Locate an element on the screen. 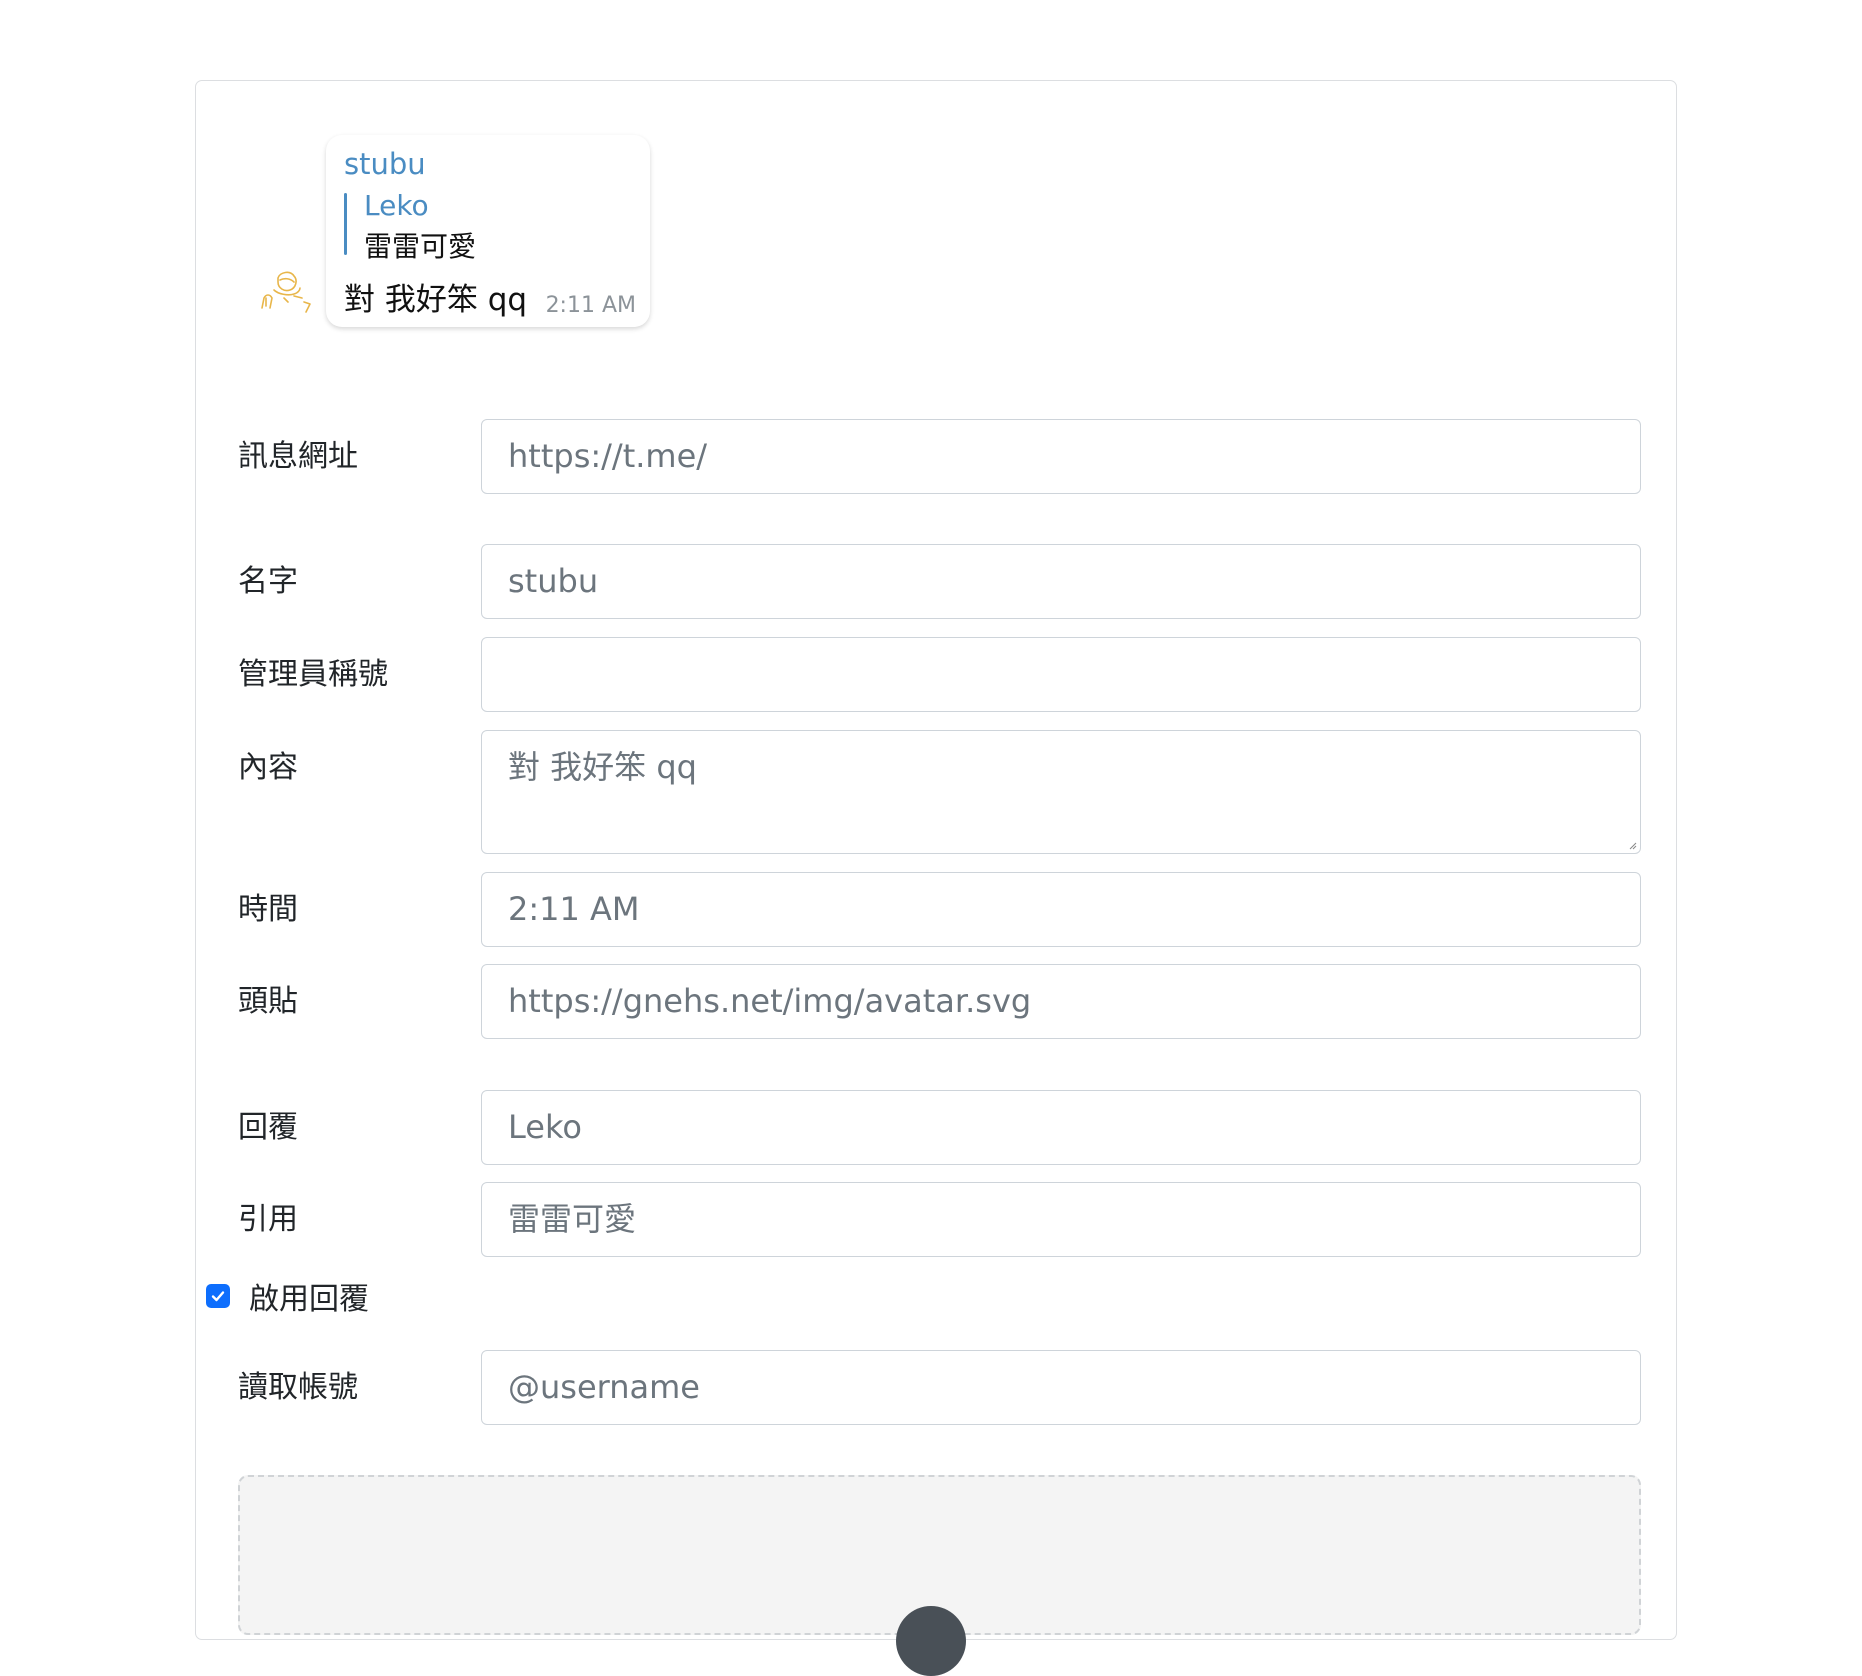  time-label: 時間 is located at coordinates (268, 909).